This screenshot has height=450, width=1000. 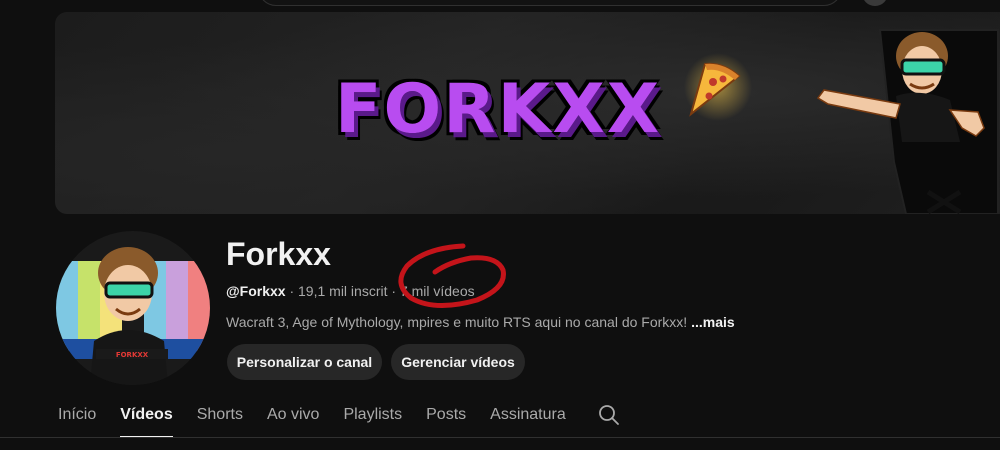 I want to click on channel-avatar: FORKXX, so click(x=133, y=308).